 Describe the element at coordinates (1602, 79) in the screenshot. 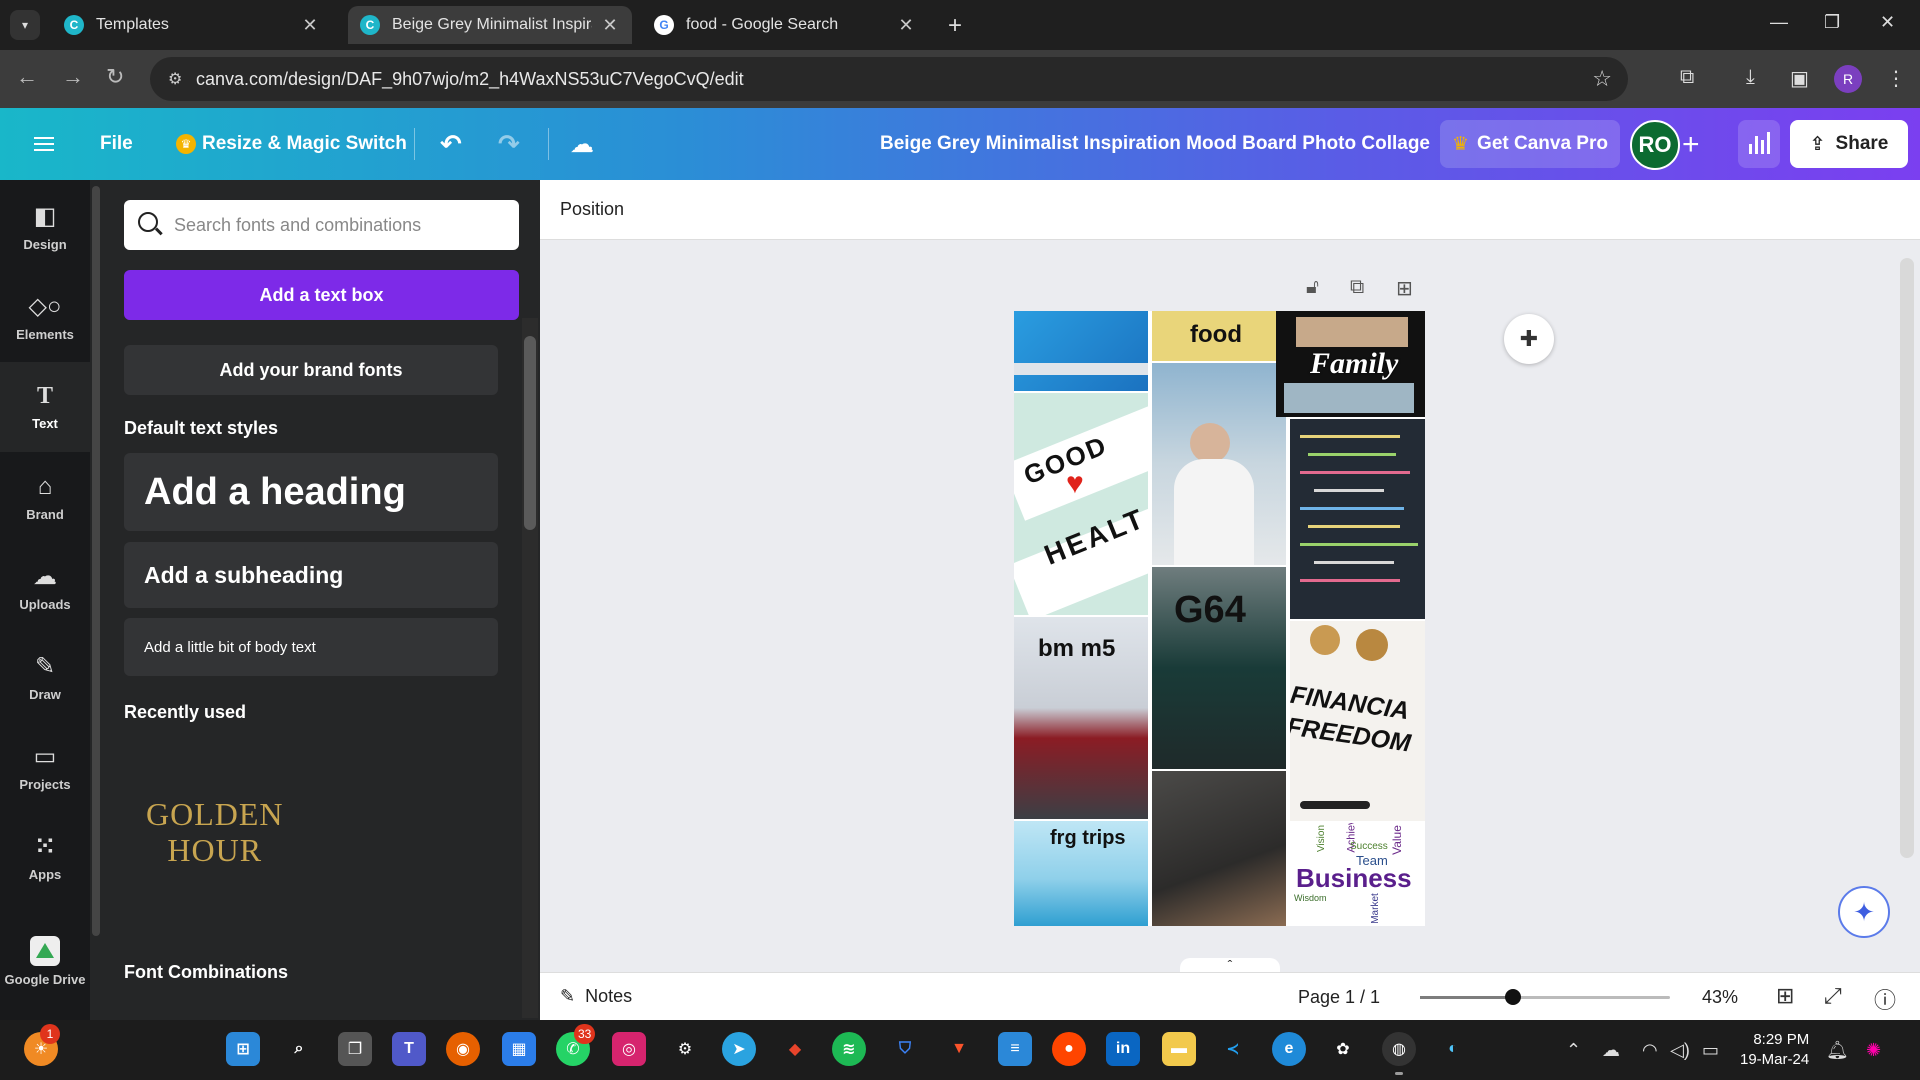

I see `bookmark-star-icon: ☆` at that location.